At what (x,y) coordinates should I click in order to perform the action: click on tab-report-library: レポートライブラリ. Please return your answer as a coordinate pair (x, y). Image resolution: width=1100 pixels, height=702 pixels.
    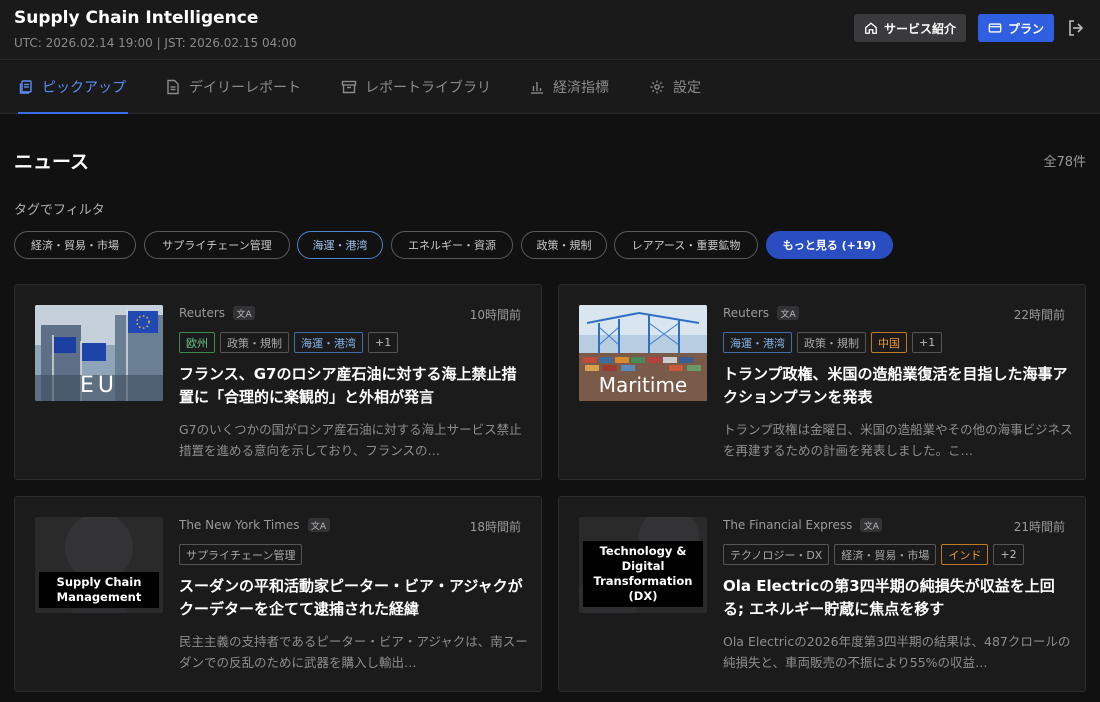
    Looking at the image, I should click on (416, 87).